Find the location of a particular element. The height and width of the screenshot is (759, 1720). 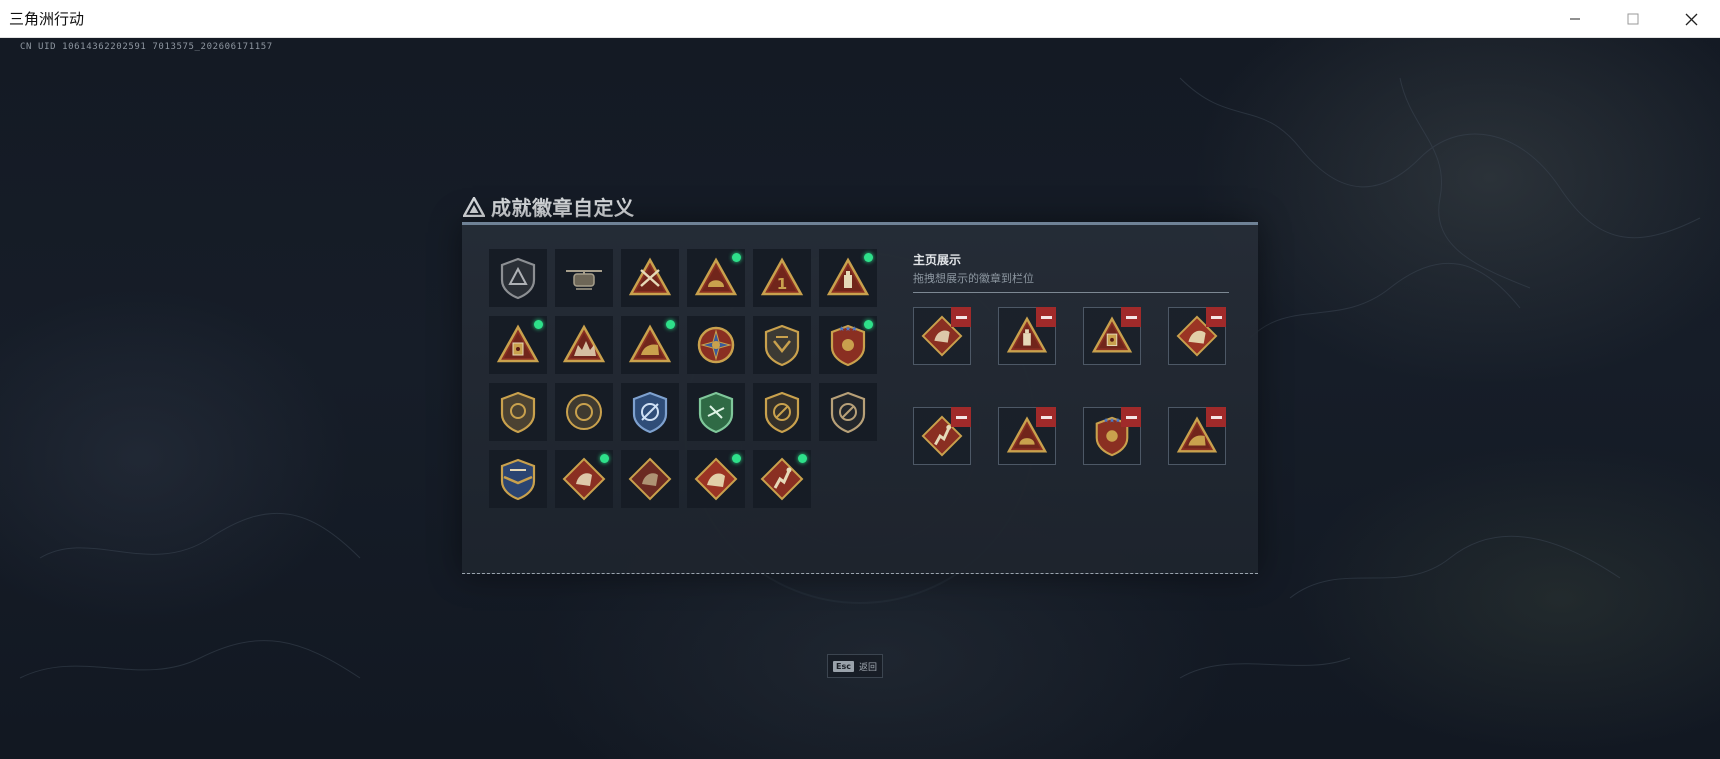

triangle-dog-icon is located at coordinates (650, 343).